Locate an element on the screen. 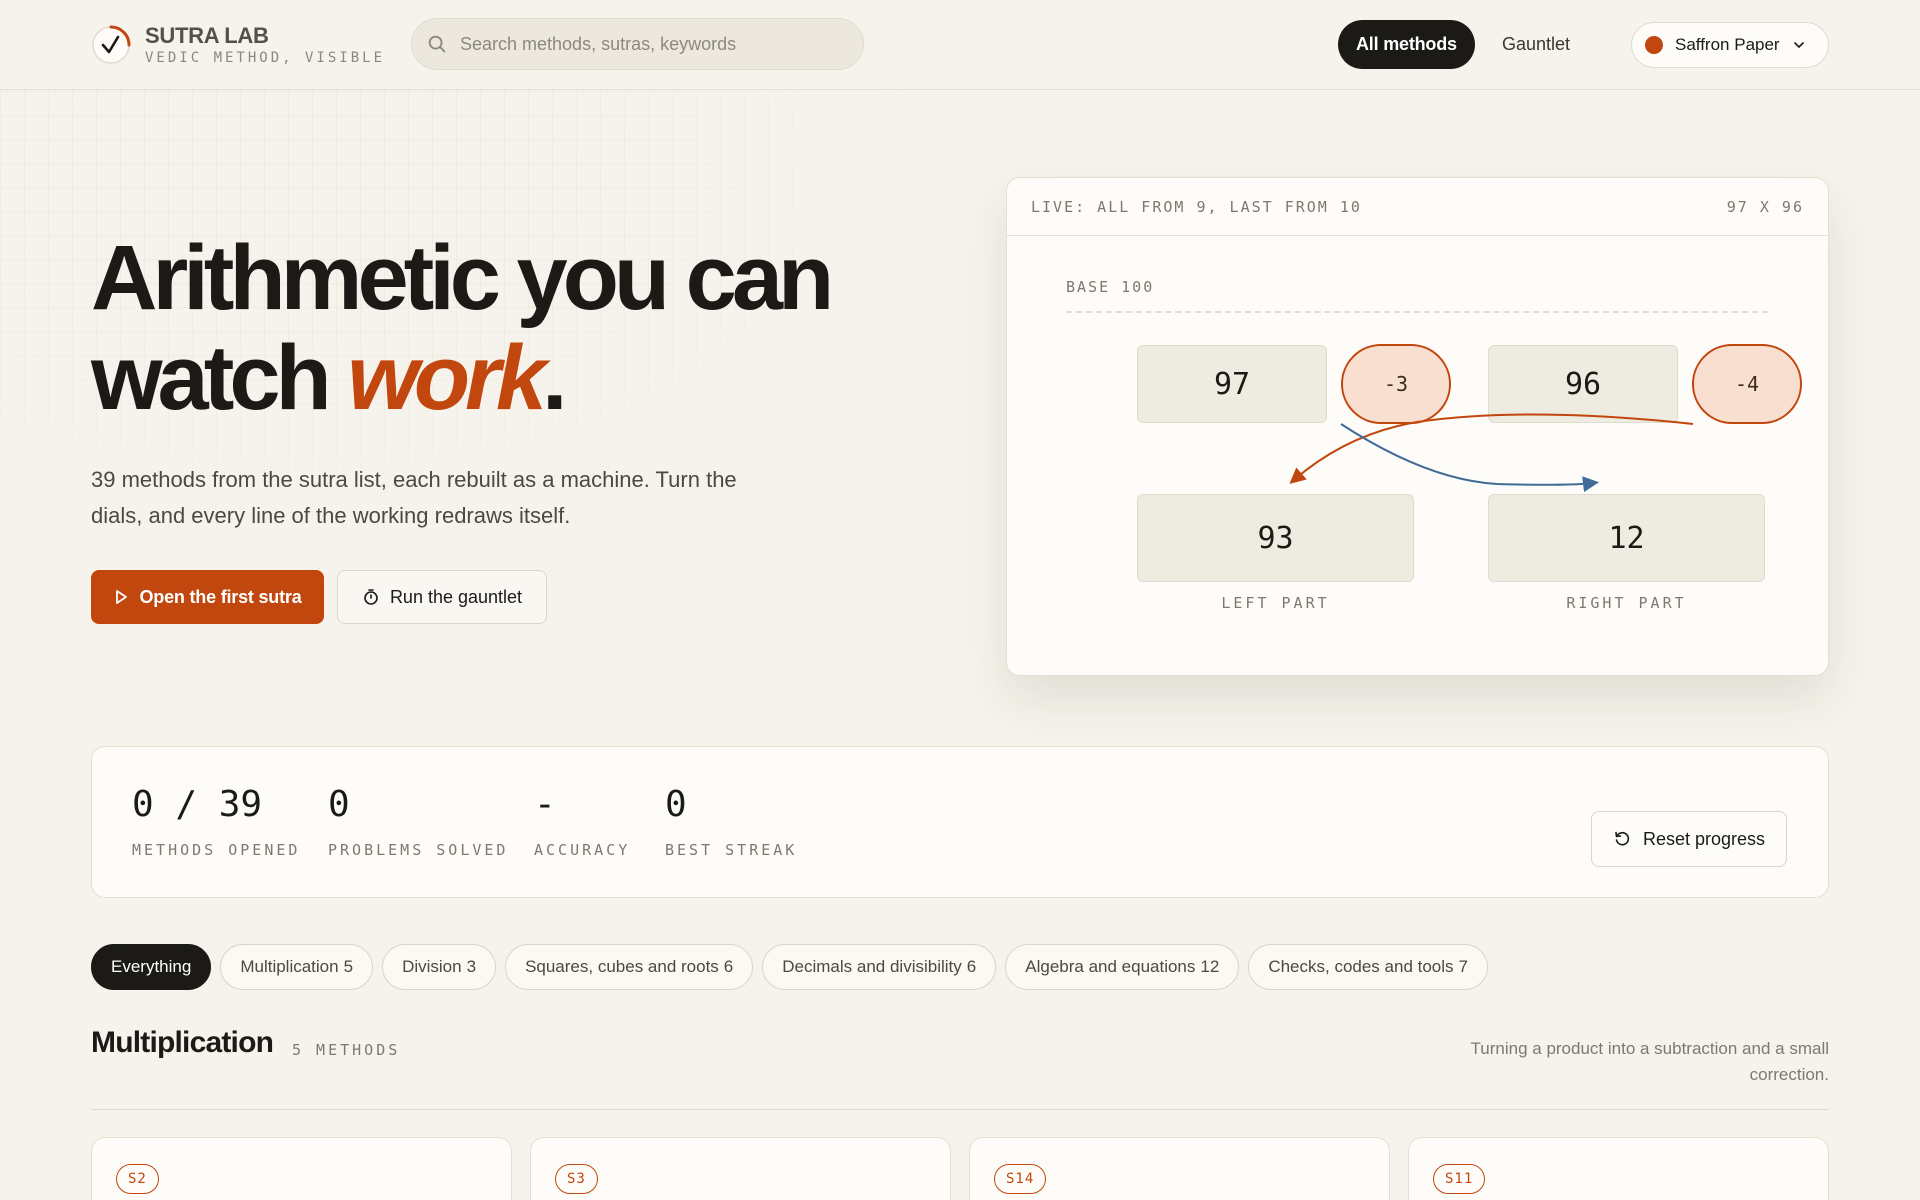 The image size is (1920, 1200). filter-count: 12 is located at coordinates (1210, 966).